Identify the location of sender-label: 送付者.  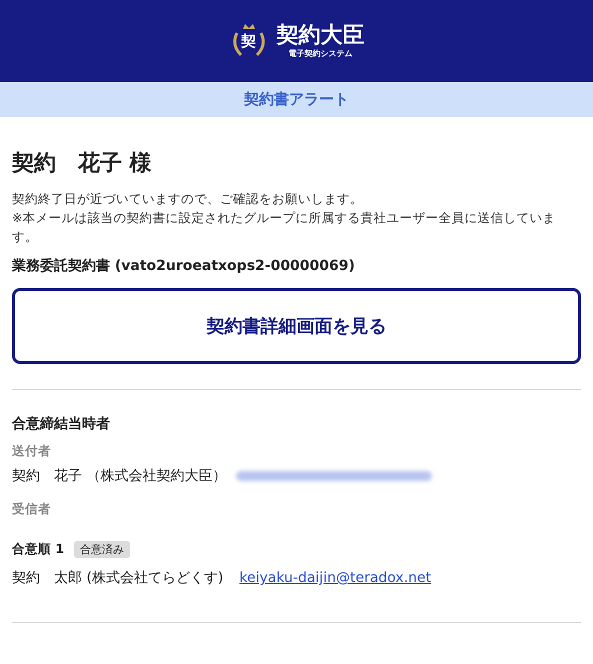
(32, 451).